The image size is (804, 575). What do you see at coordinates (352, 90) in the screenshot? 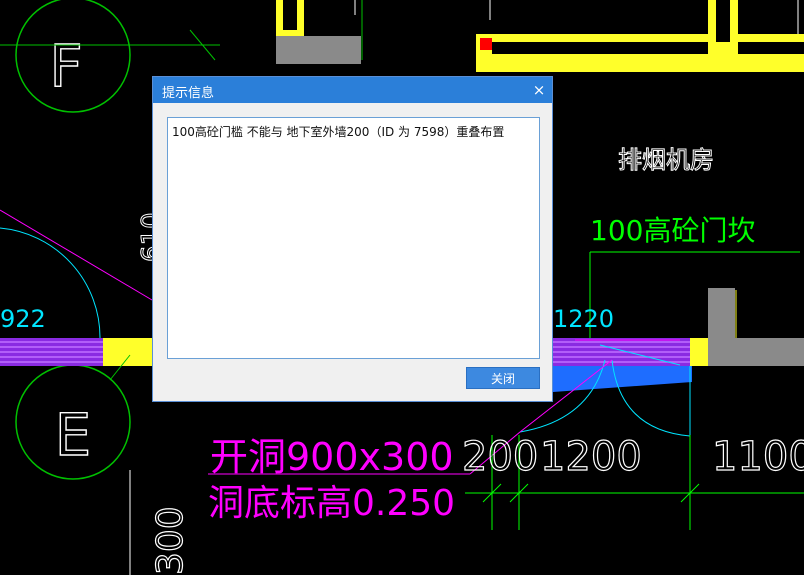
I see `dialog-titlebar: 提示信息 ×` at bounding box center [352, 90].